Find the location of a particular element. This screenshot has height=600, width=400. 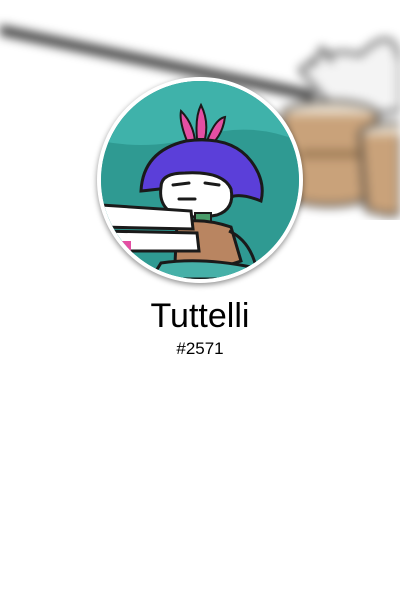

user-discriminator: #2571 is located at coordinates (200, 348).